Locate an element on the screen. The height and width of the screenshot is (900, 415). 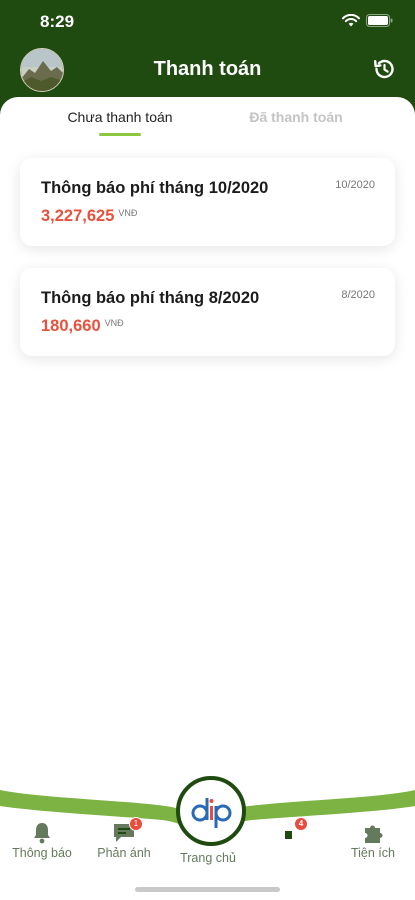
dip-logo-icon is located at coordinates (211, 813).